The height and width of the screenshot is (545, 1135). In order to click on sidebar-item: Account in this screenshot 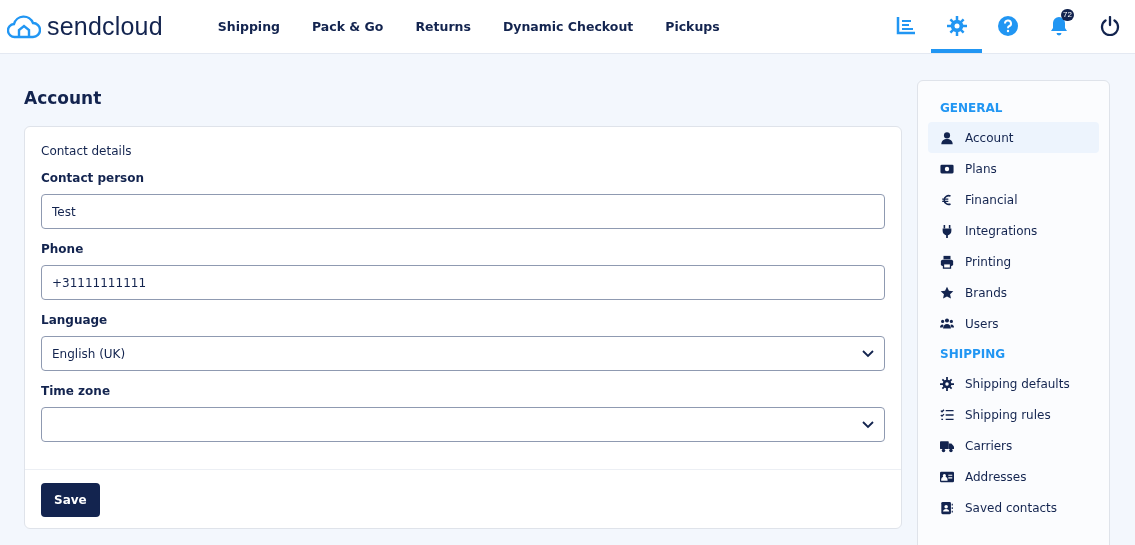, I will do `click(1013, 137)`.